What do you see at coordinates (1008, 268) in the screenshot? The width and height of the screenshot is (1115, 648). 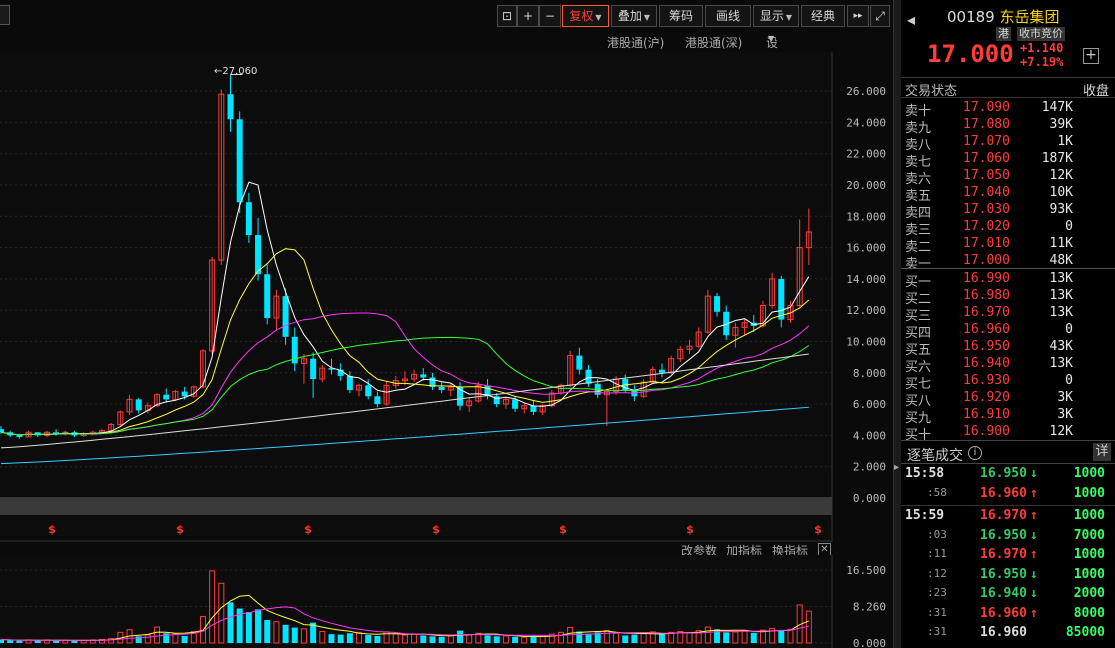 I see `order-book-divider` at bounding box center [1008, 268].